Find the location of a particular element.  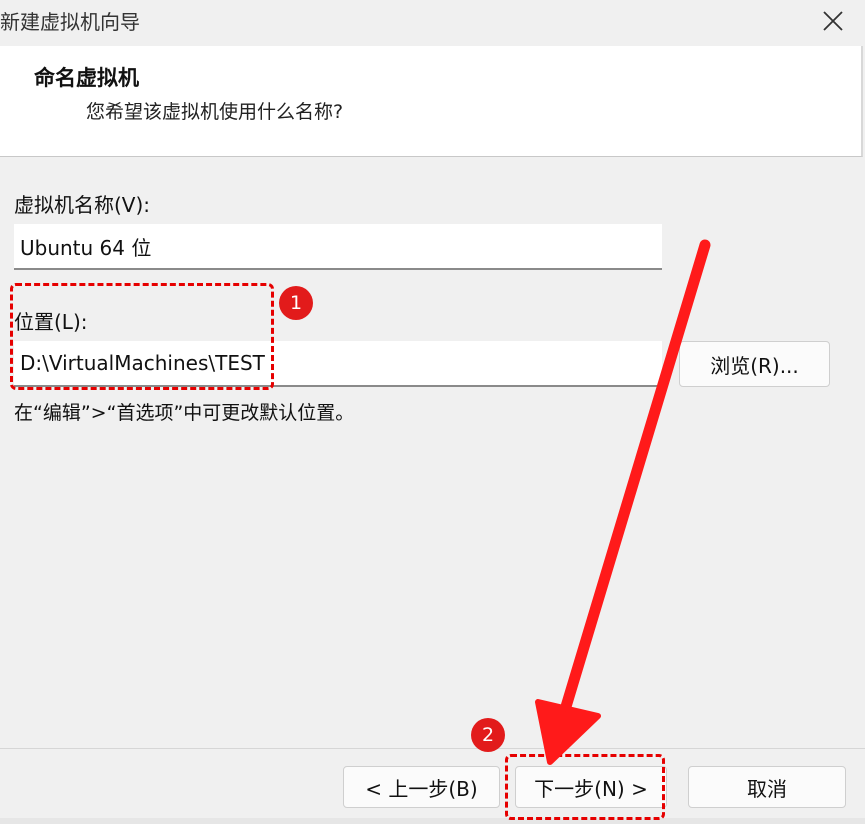

footer-divider is located at coordinates (432, 748).